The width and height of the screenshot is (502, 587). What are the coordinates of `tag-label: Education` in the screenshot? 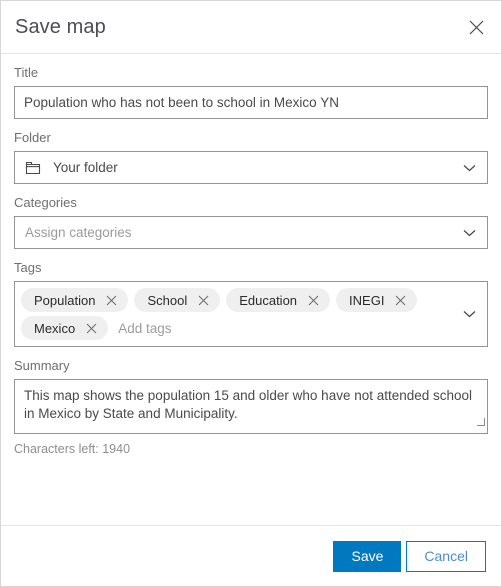 It's located at (268, 300).